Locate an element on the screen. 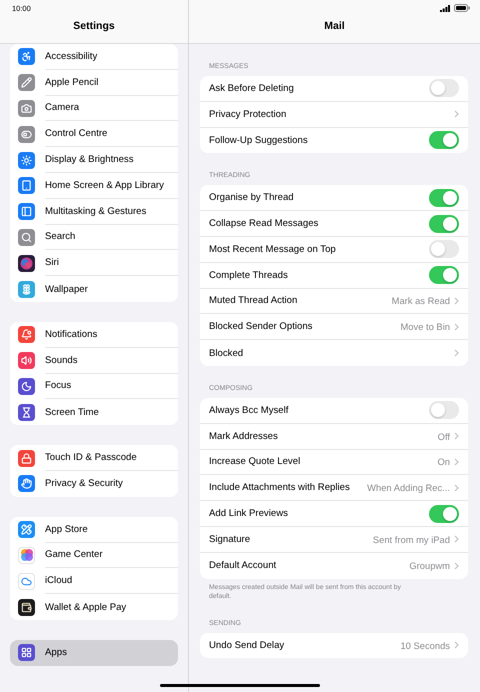  setting-label: Blocked is located at coordinates (329, 353).